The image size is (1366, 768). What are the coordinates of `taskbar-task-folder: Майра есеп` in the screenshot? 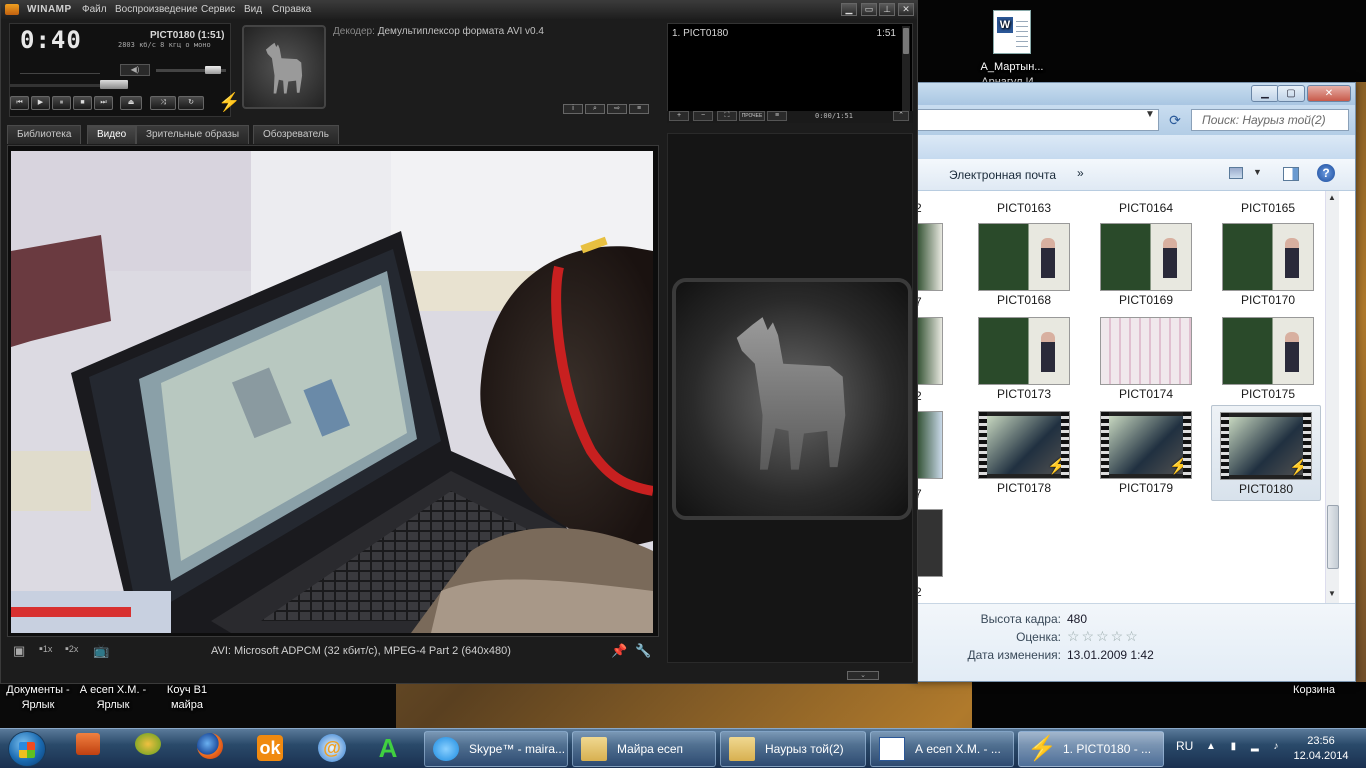 It's located at (644, 749).